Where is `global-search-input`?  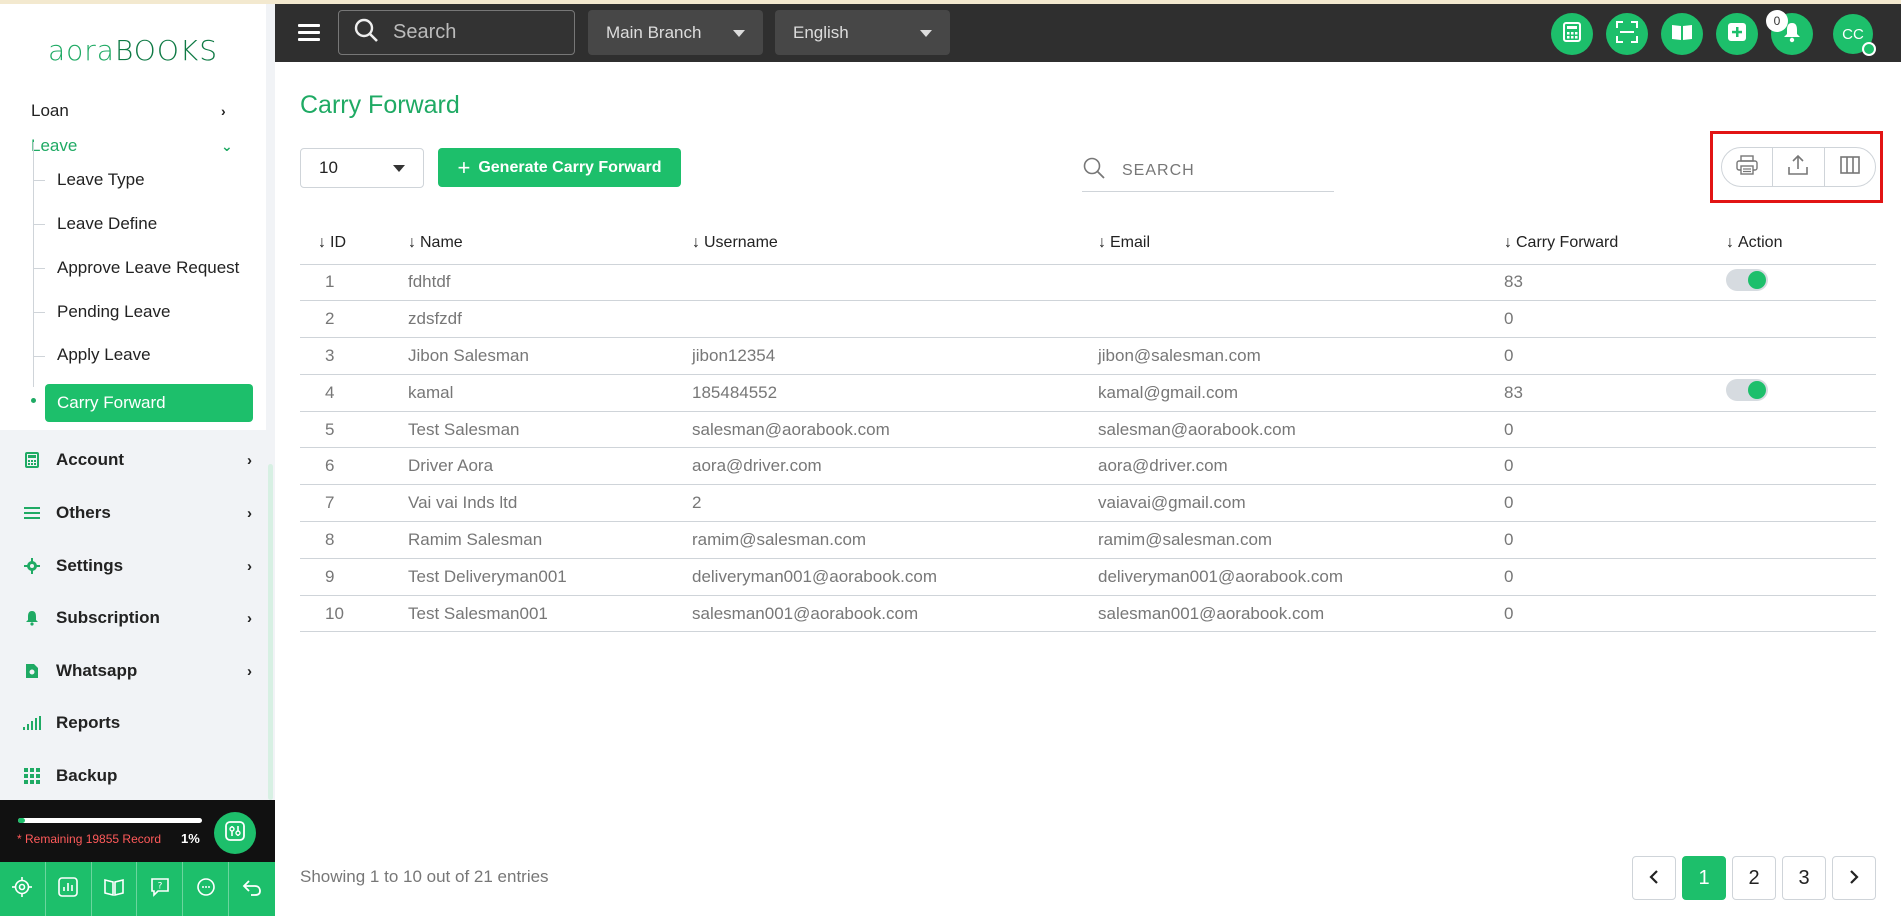 global-search-input is located at coordinates (473, 32).